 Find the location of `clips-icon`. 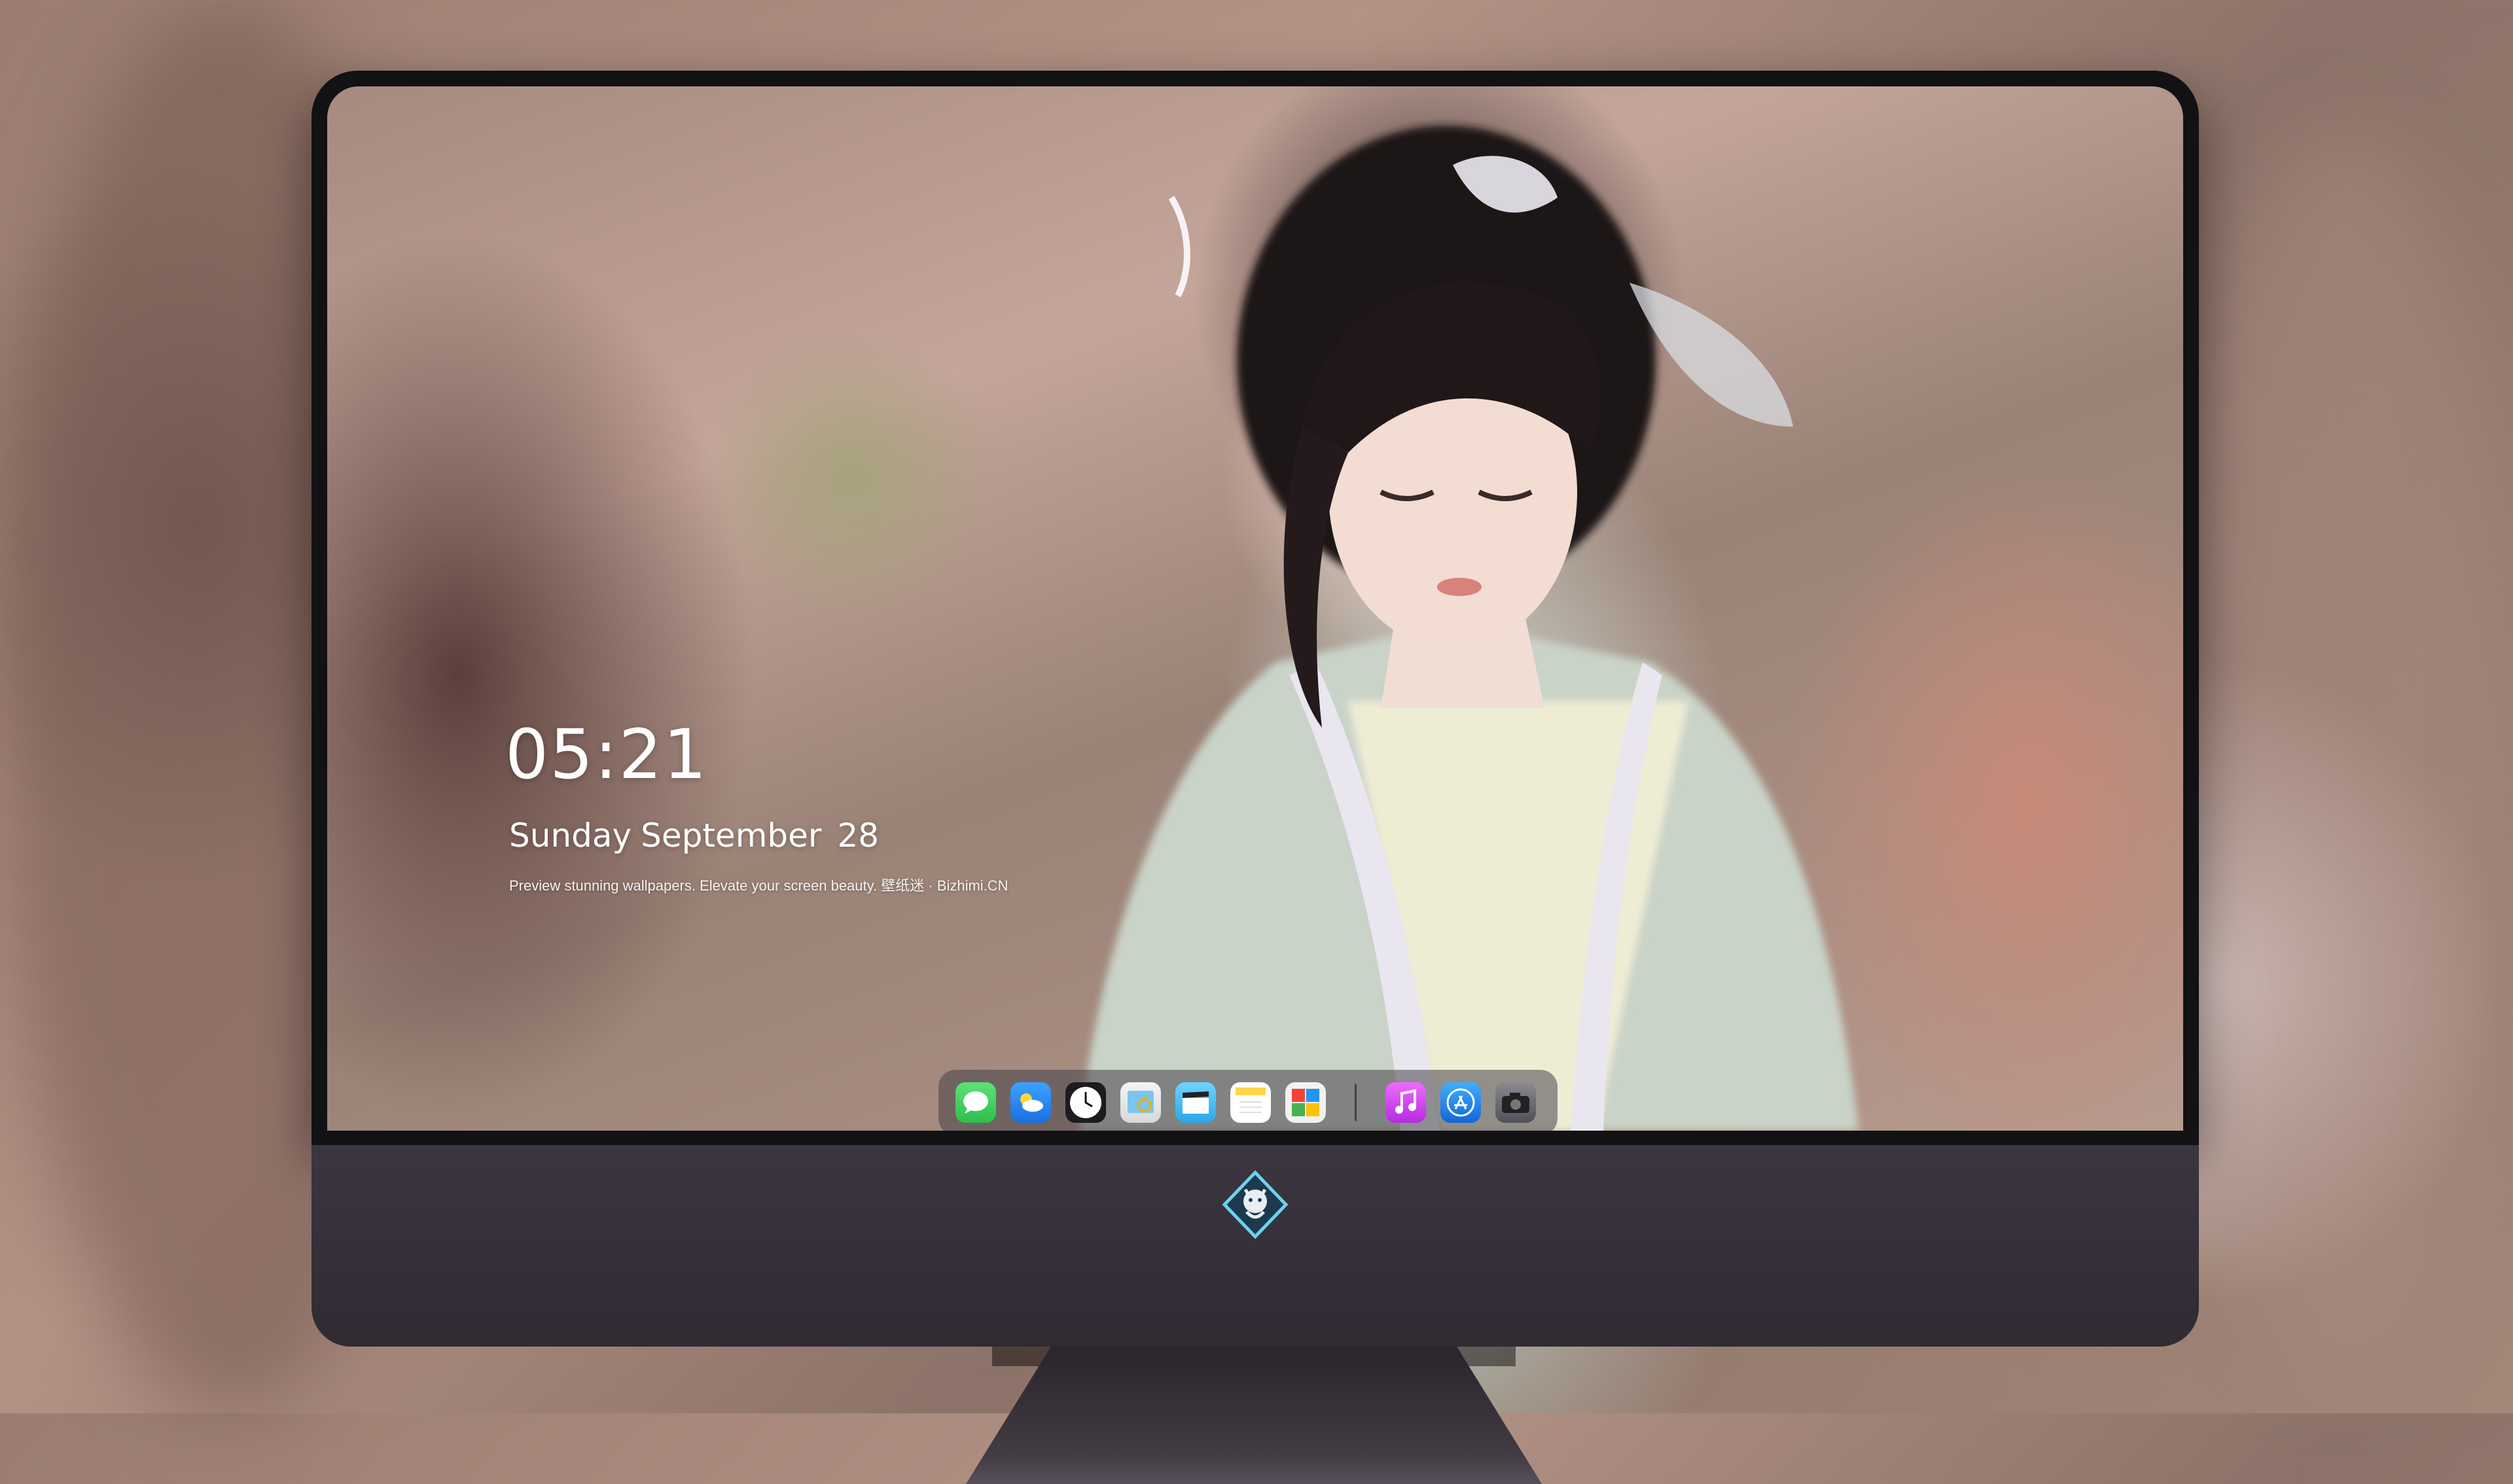

clips-icon is located at coordinates (1195, 1103).